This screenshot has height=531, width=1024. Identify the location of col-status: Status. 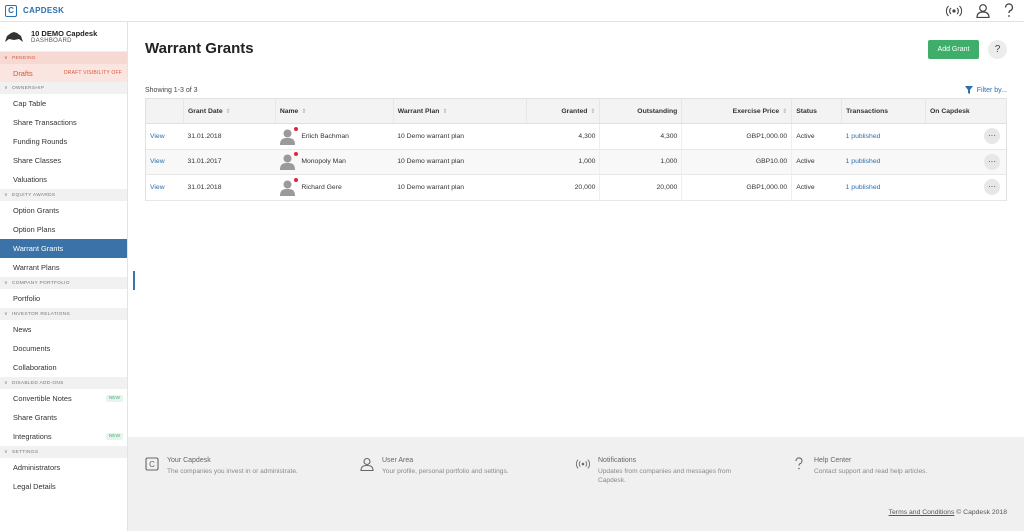
(817, 111).